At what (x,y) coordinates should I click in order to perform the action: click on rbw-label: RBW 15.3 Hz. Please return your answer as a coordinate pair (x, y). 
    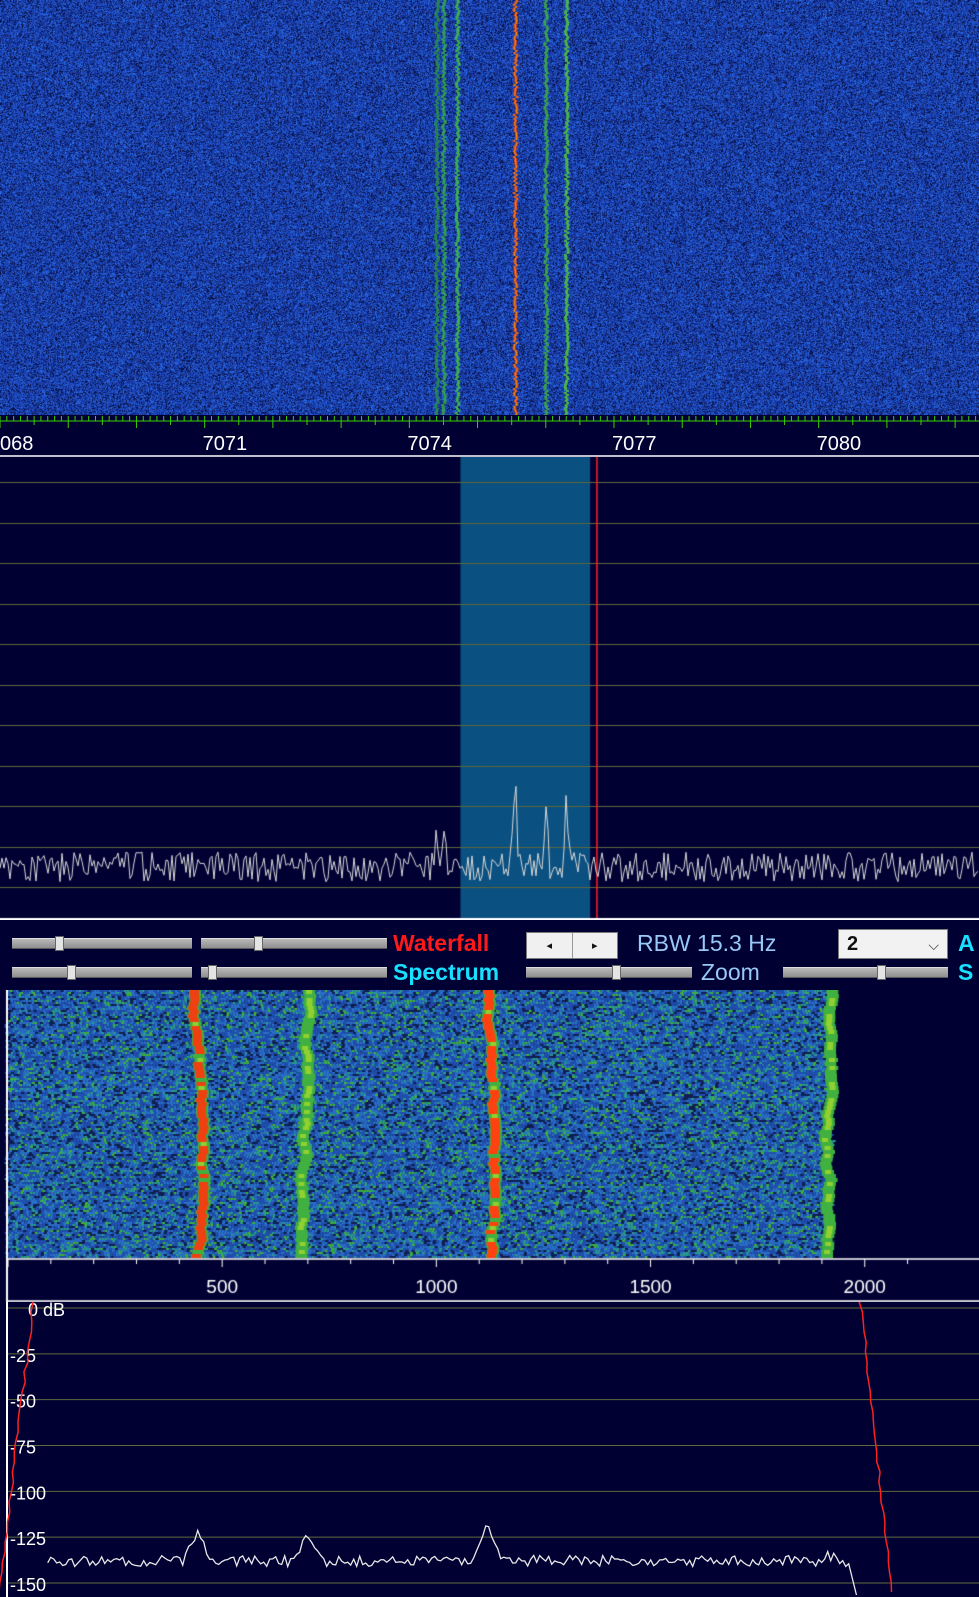
    Looking at the image, I should click on (707, 943).